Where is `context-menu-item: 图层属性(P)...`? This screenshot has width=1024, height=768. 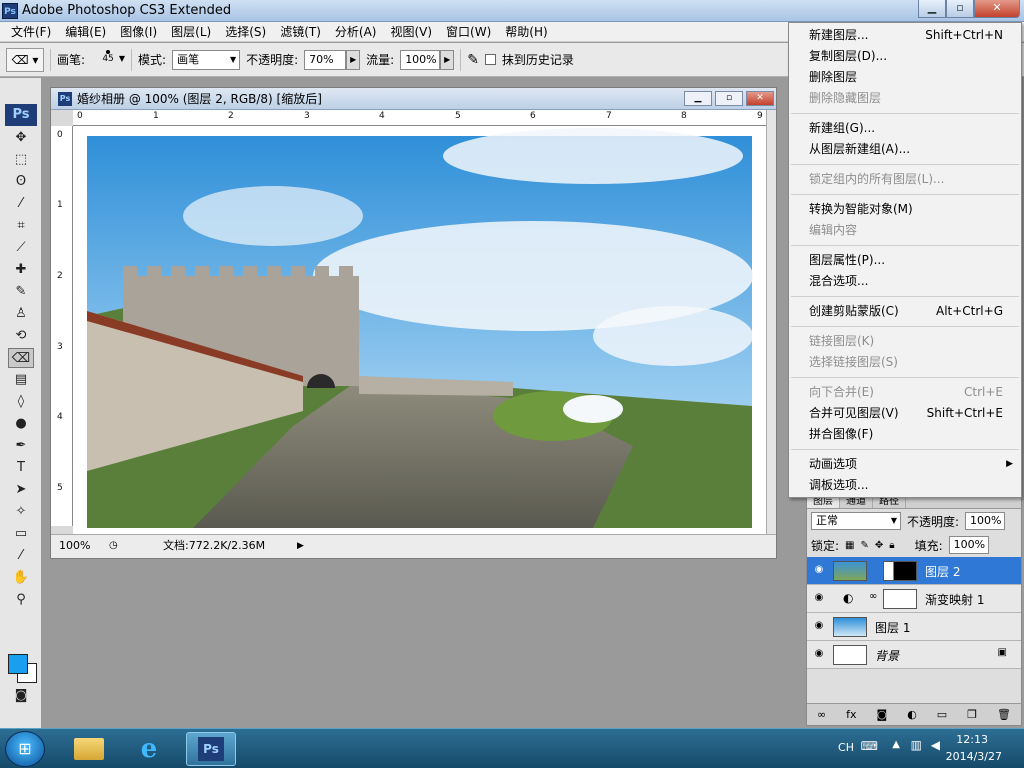 context-menu-item: 图层属性(P)... is located at coordinates (905, 260).